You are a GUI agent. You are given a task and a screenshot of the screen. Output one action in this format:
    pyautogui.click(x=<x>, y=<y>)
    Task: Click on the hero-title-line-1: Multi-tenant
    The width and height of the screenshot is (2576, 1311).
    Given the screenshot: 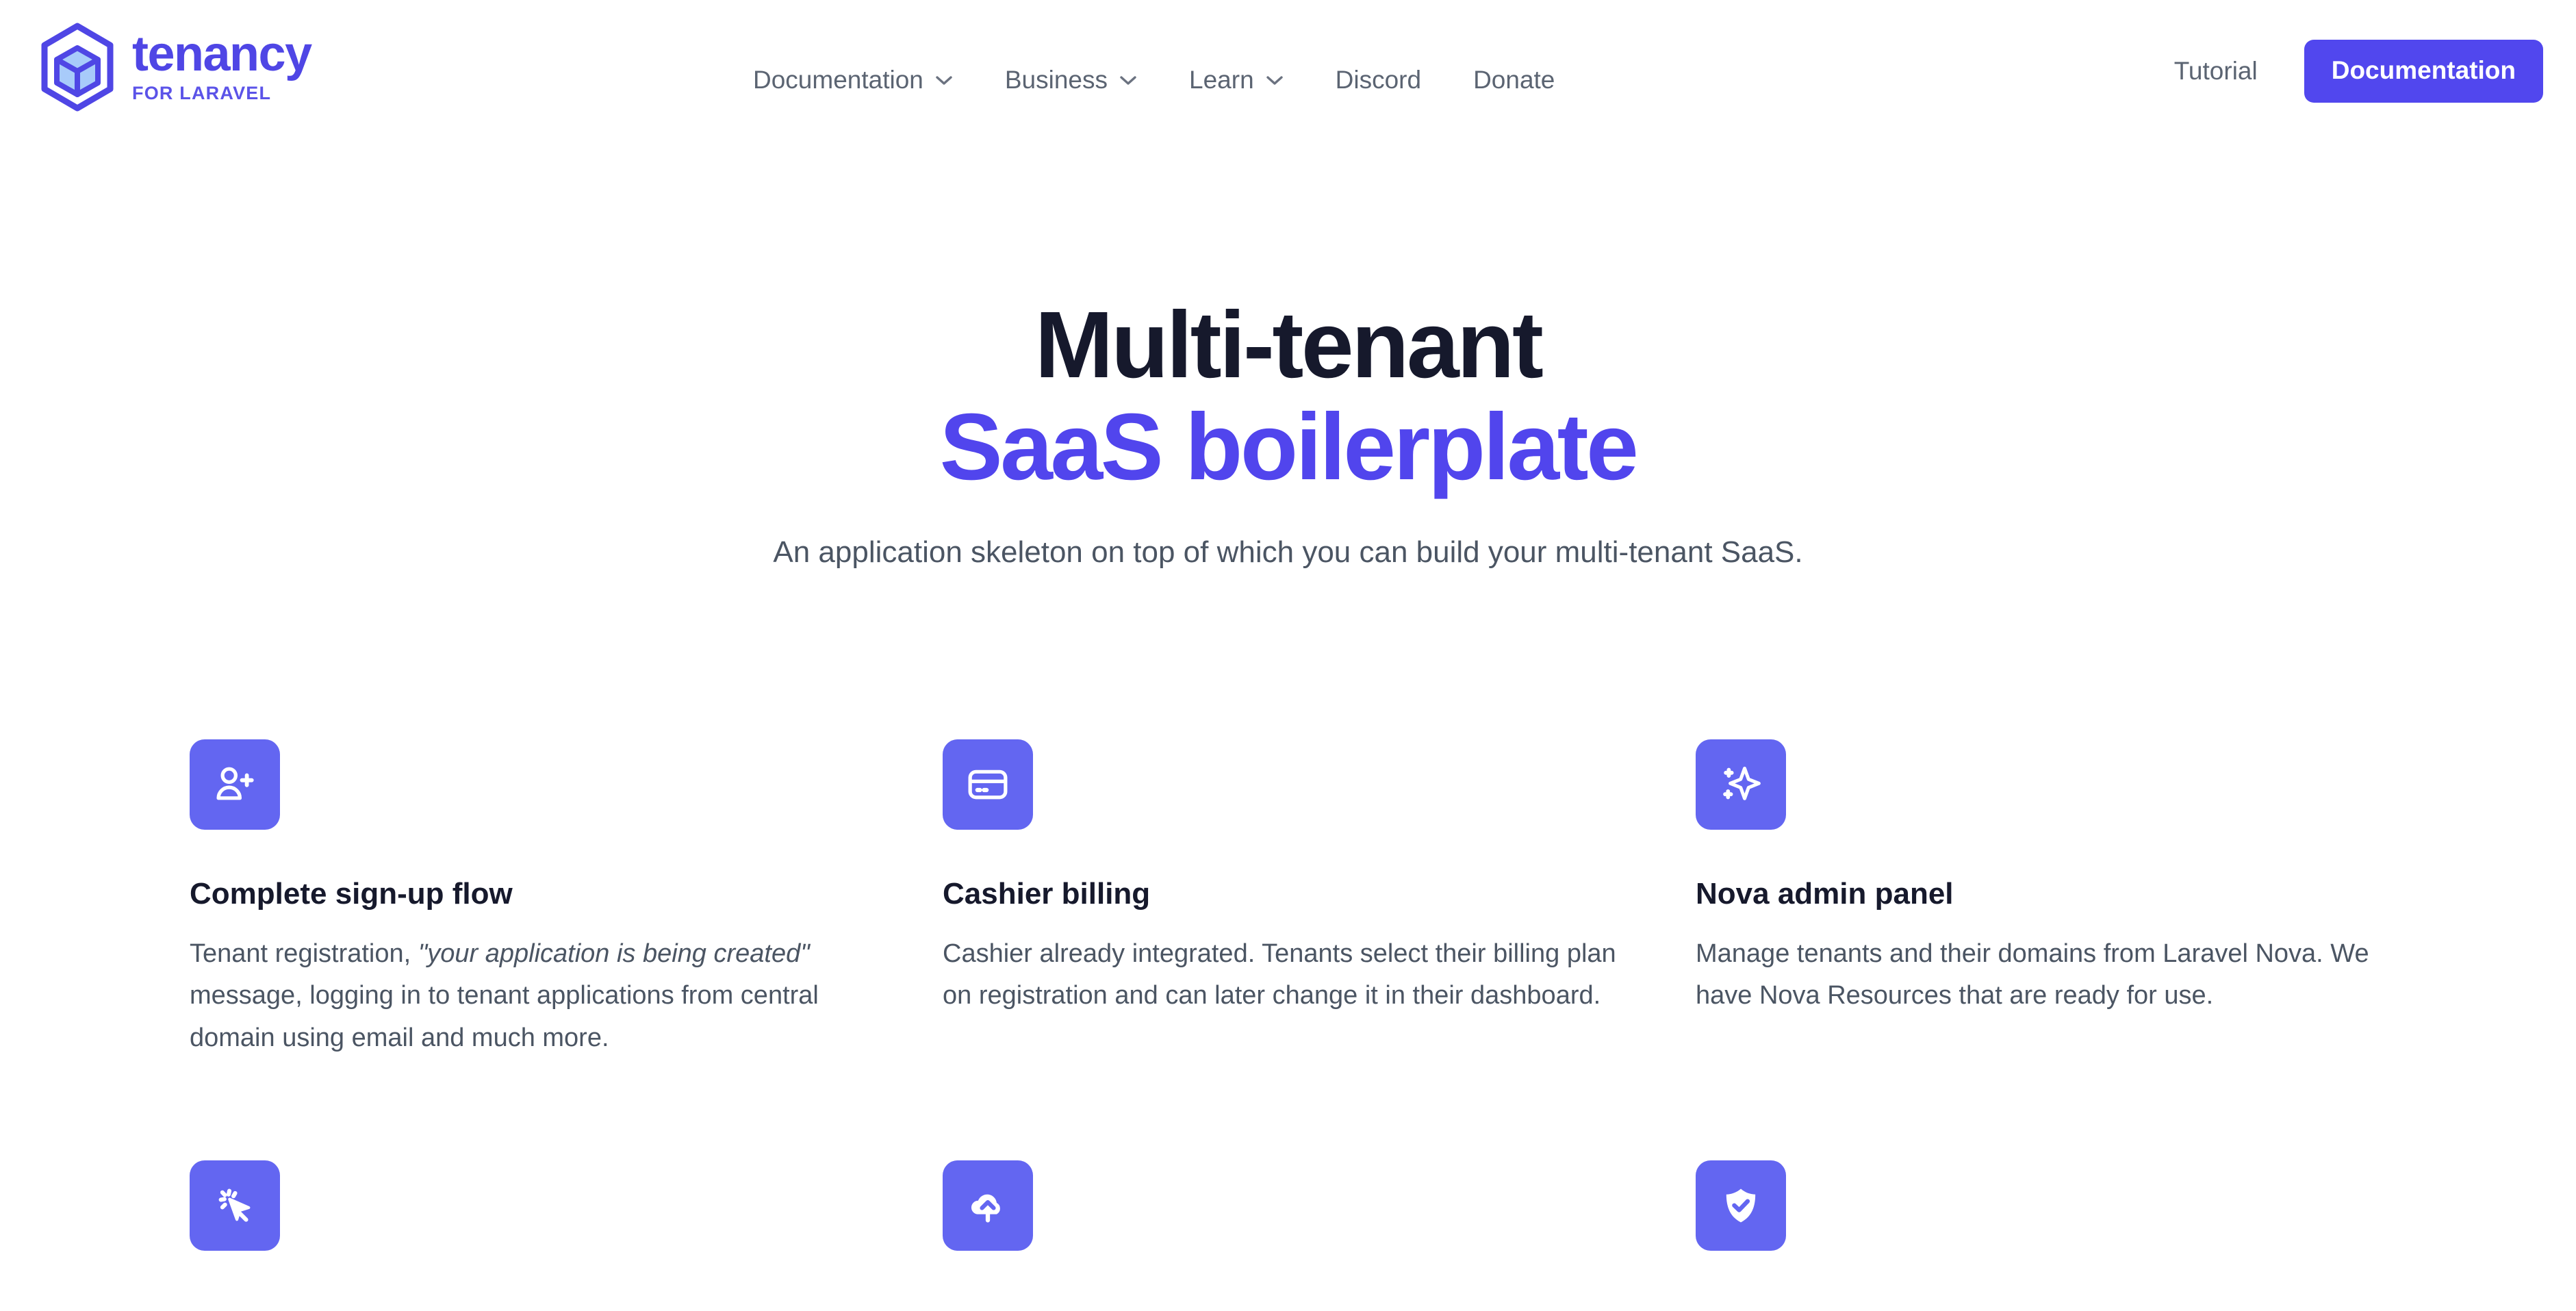 What is the action you would take?
    pyautogui.click(x=1289, y=345)
    